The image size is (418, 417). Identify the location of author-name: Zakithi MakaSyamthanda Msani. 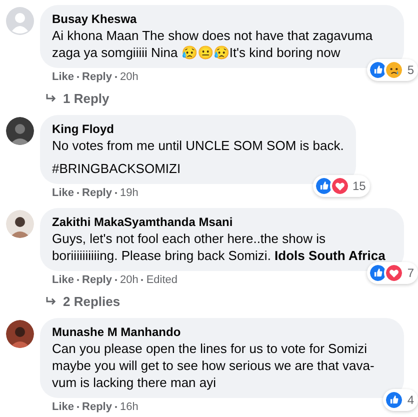
(222, 222).